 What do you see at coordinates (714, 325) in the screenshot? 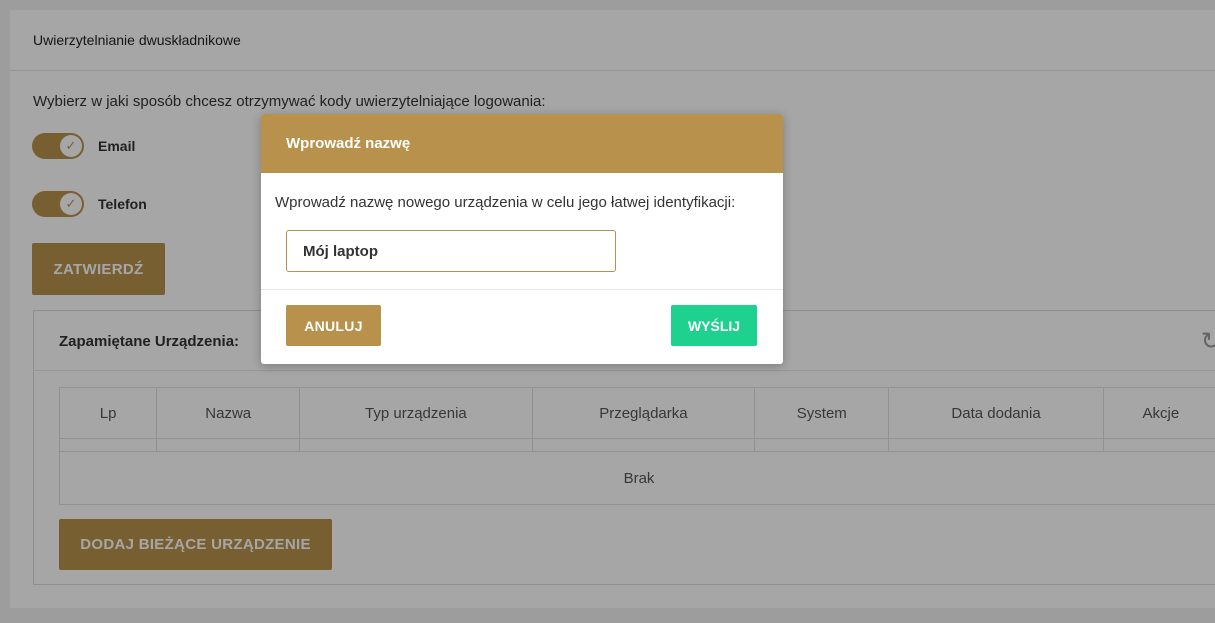
I see `send-button: WYŚLIJ` at bounding box center [714, 325].